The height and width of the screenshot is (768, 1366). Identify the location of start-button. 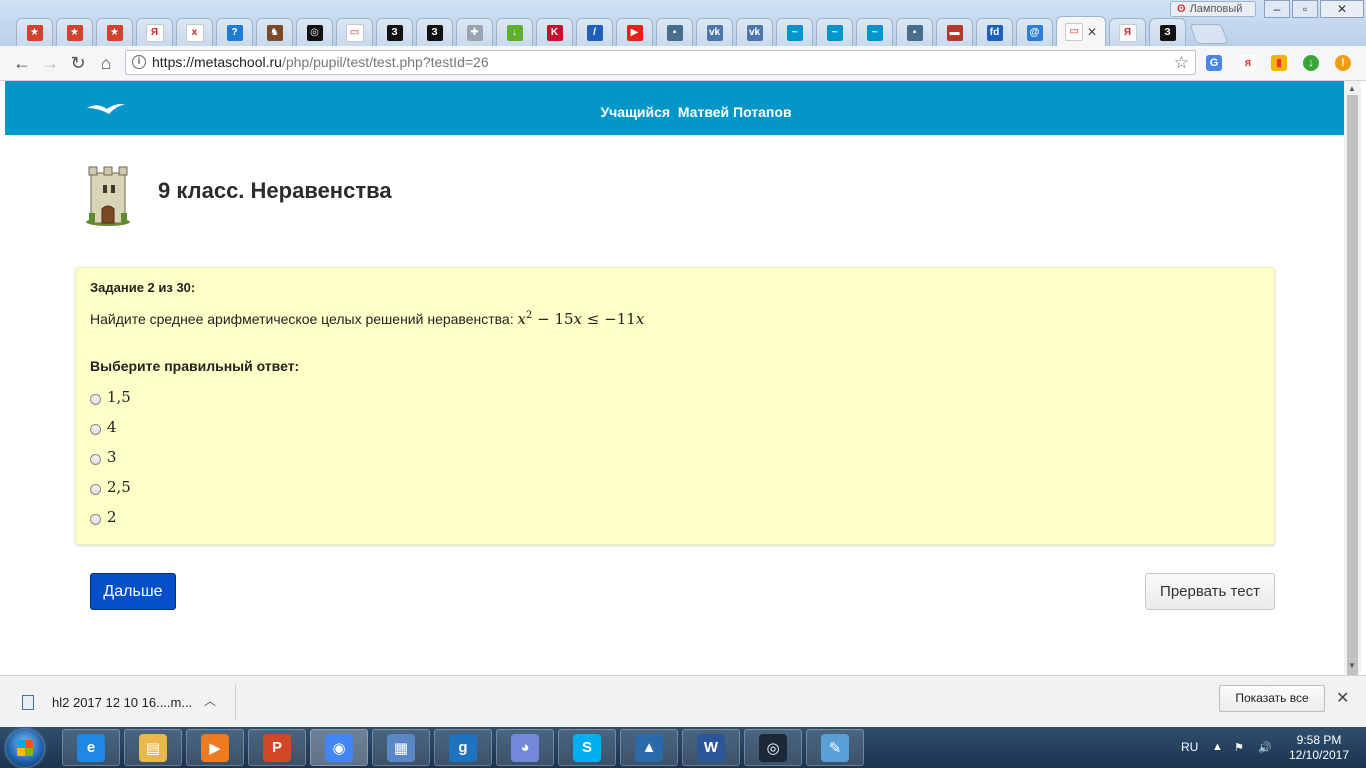
(25, 748).